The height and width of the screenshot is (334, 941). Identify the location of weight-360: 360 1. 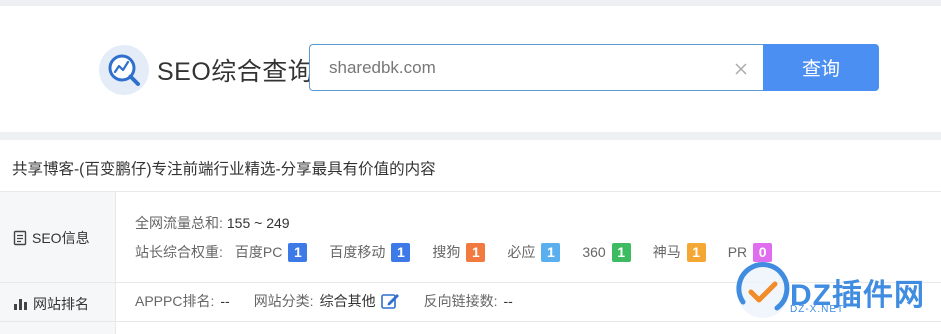
(606, 252).